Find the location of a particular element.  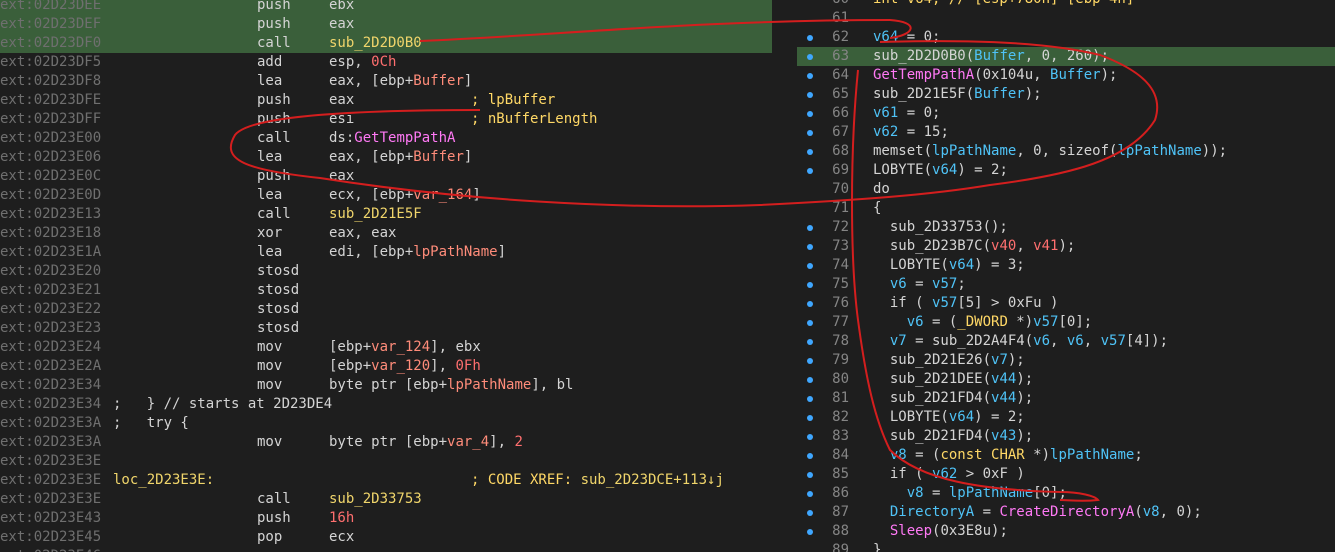

asm-address: ext:02D23E3E is located at coordinates (51, 480).